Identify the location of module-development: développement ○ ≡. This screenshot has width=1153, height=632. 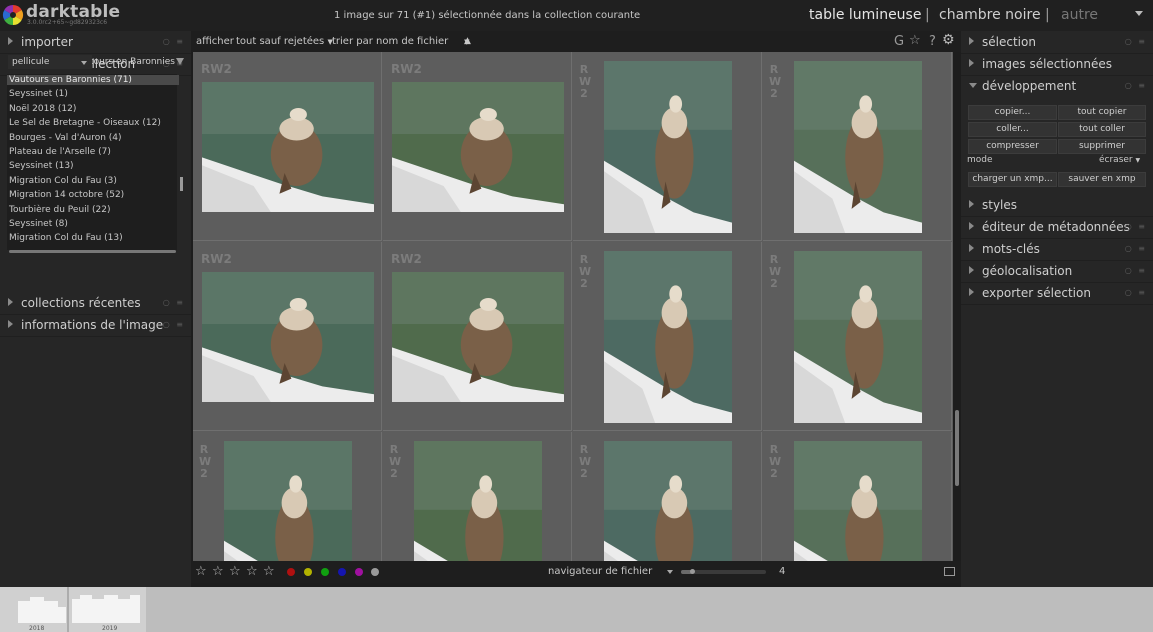
(1057, 86).